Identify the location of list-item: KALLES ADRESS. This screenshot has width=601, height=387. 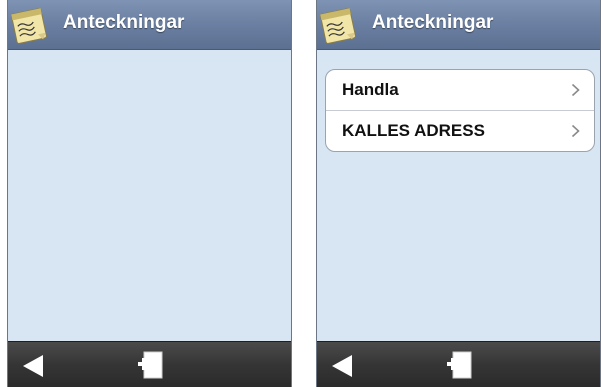
(460, 130).